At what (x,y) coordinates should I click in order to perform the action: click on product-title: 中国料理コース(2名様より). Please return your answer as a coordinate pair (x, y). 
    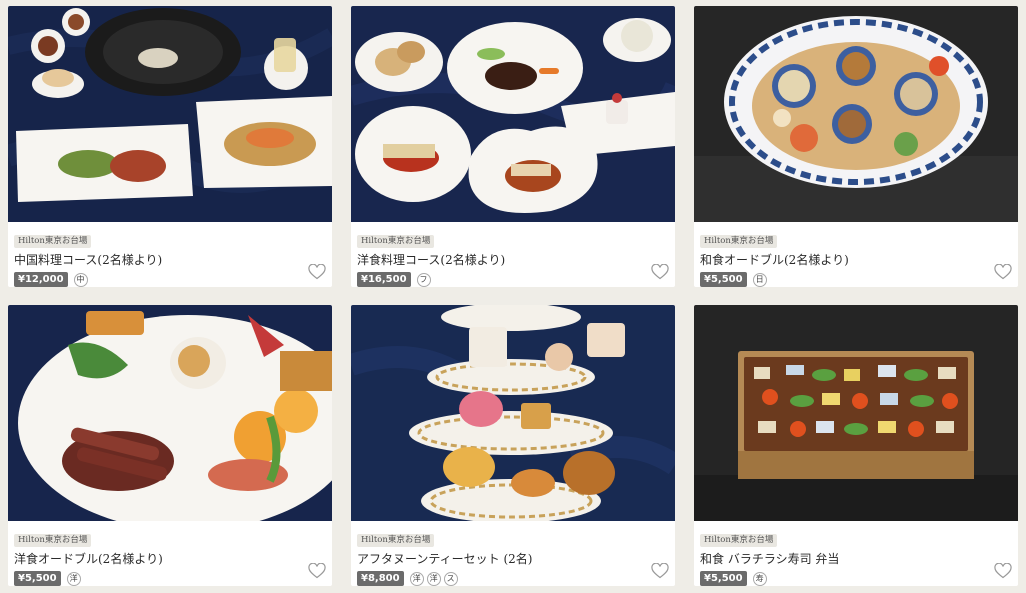
    Looking at the image, I should click on (170, 260).